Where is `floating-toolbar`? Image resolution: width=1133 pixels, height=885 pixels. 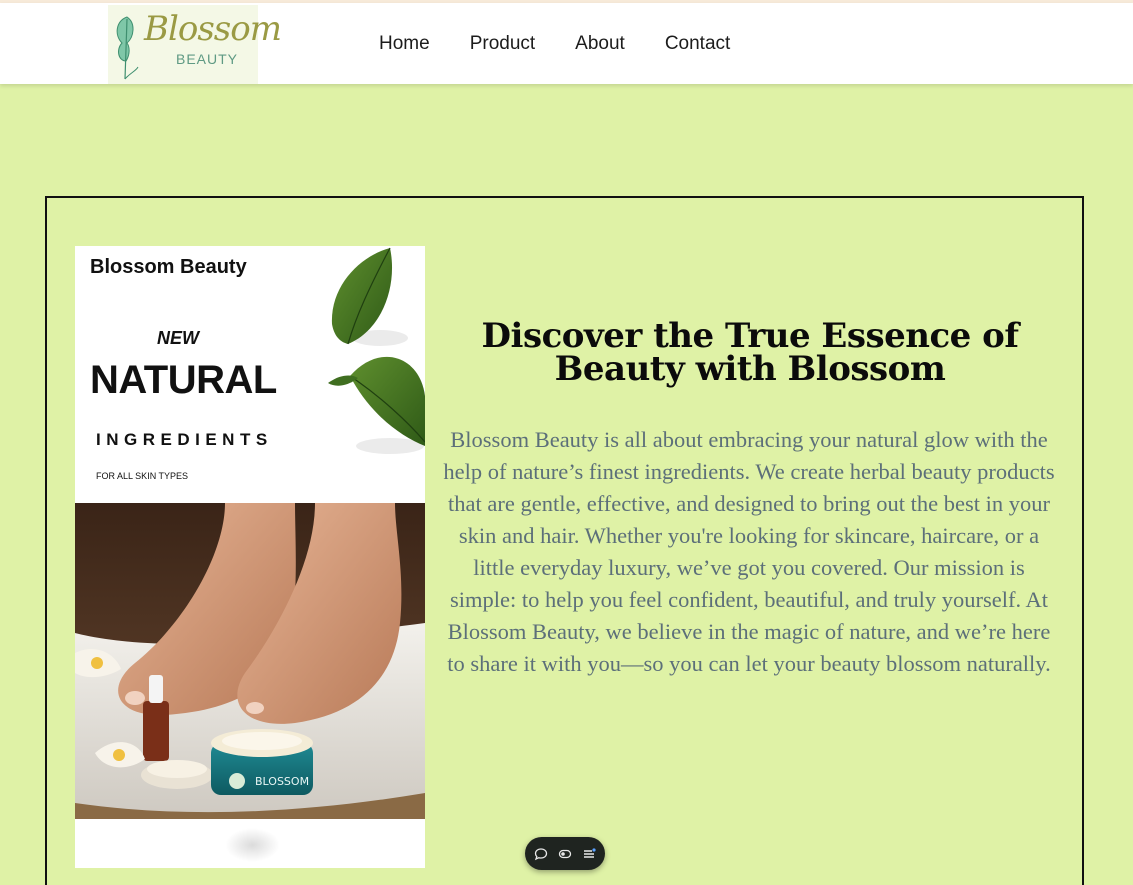 floating-toolbar is located at coordinates (565, 853).